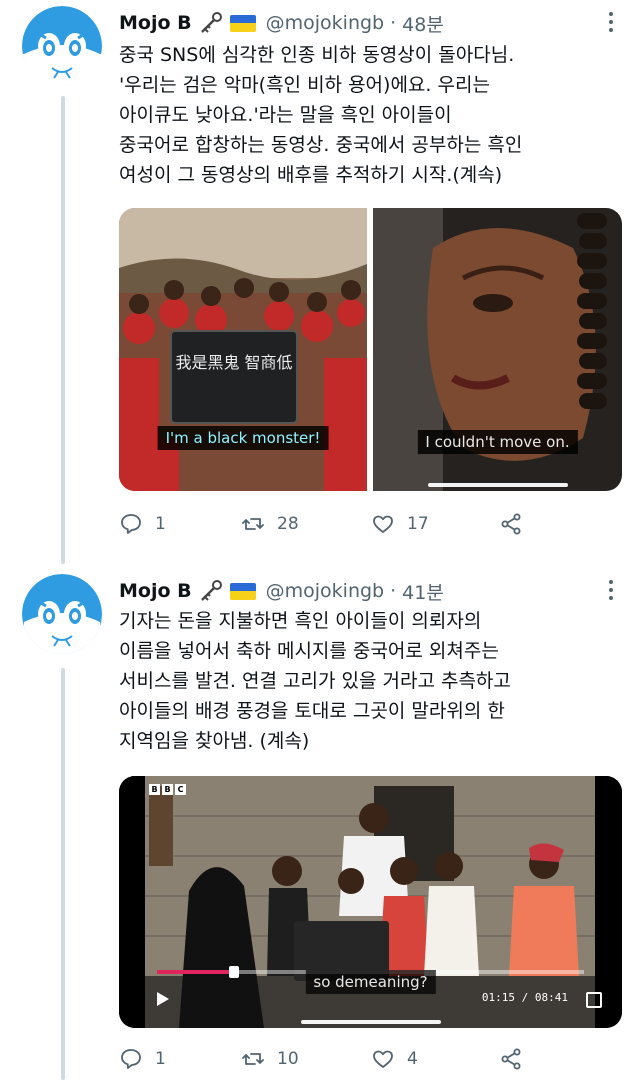 Image resolution: width=640 pixels, height=1080 pixels. I want to click on tweet-header: Mojo B @mojokingb · 48분, so click(281, 23).